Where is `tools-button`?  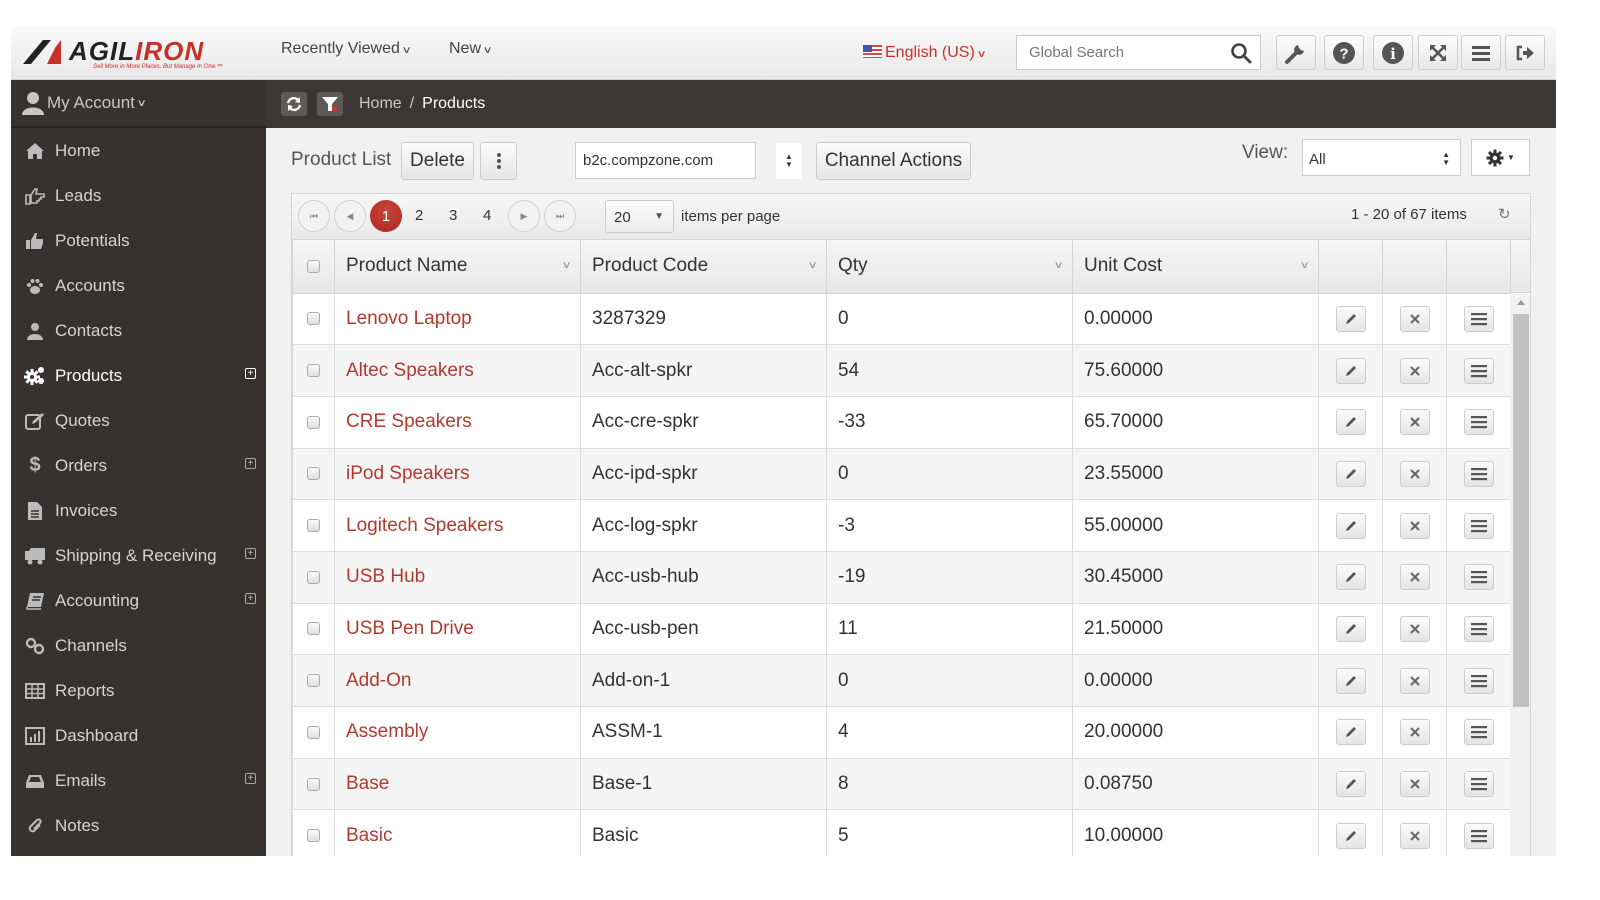 tools-button is located at coordinates (1296, 52).